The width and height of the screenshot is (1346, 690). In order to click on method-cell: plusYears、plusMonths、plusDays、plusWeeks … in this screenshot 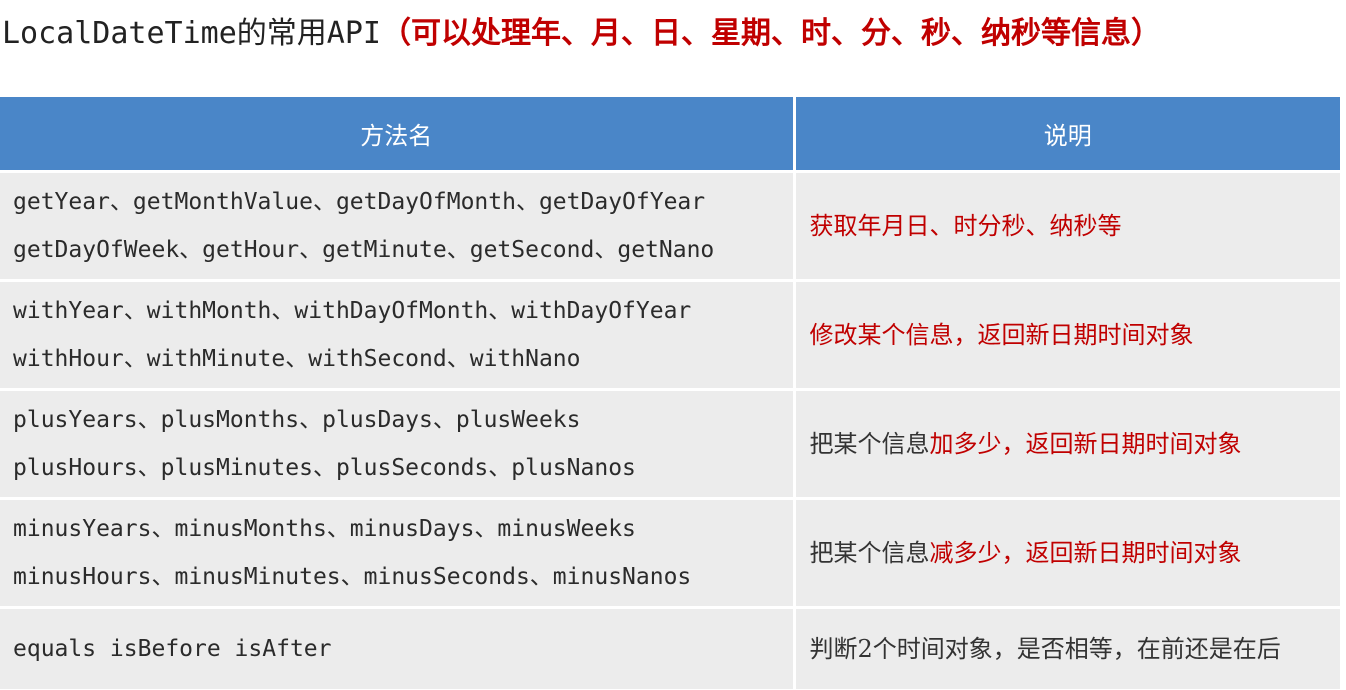, I will do `click(398, 443)`.